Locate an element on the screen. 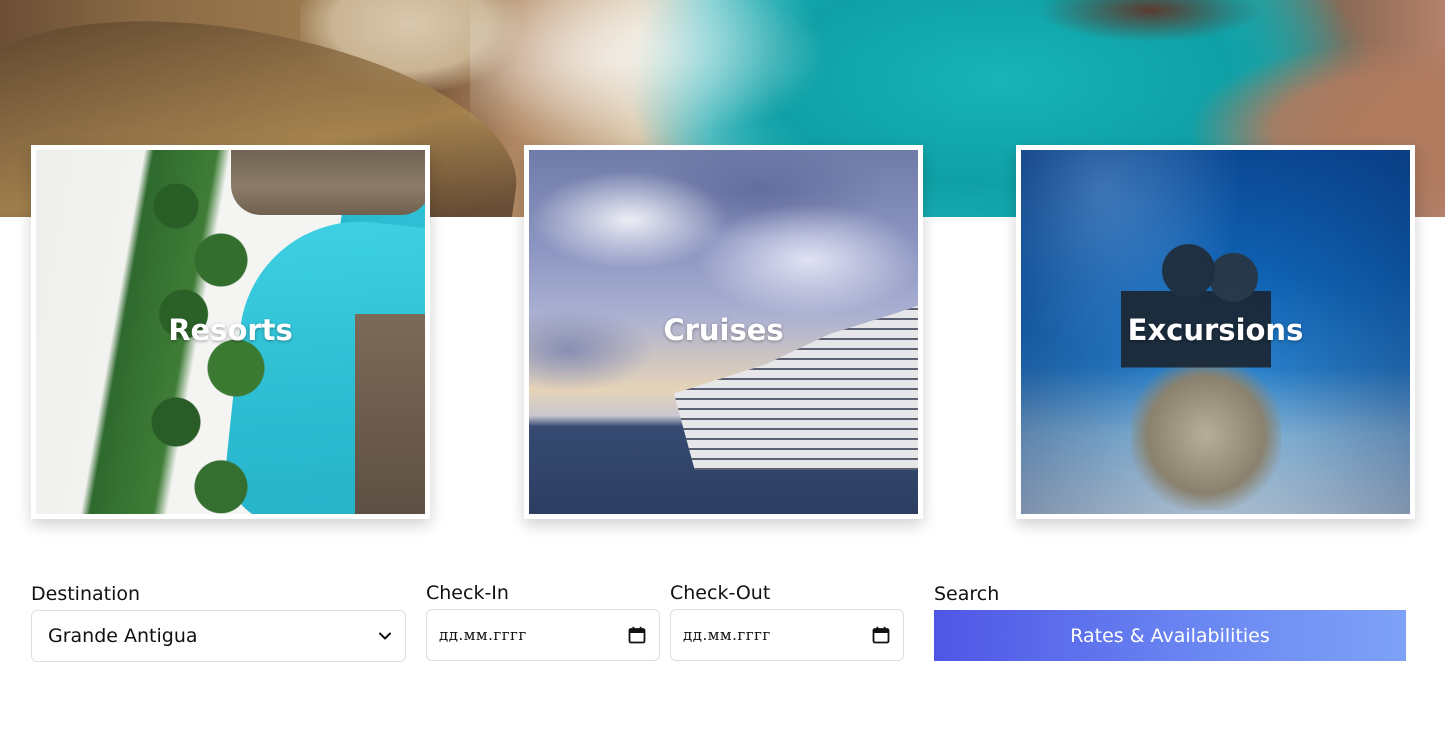  hero-sea-foam is located at coordinates (650, 75).